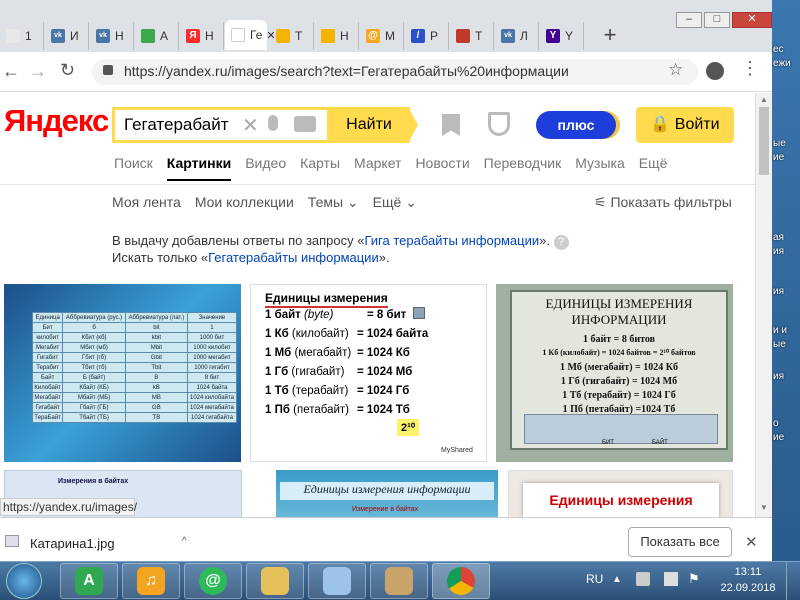  Describe the element at coordinates (333, 202) in the screenshot. I see `subnav-item-2: Темы ⌄` at that location.